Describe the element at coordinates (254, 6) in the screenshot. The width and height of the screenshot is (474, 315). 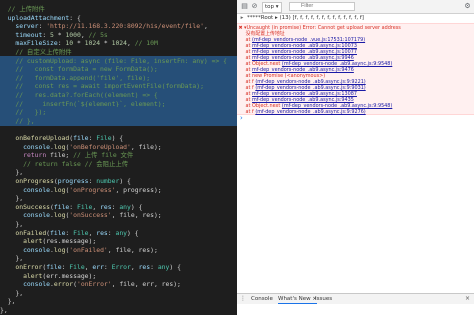
I see `clear-console-icon: ⊘` at that location.